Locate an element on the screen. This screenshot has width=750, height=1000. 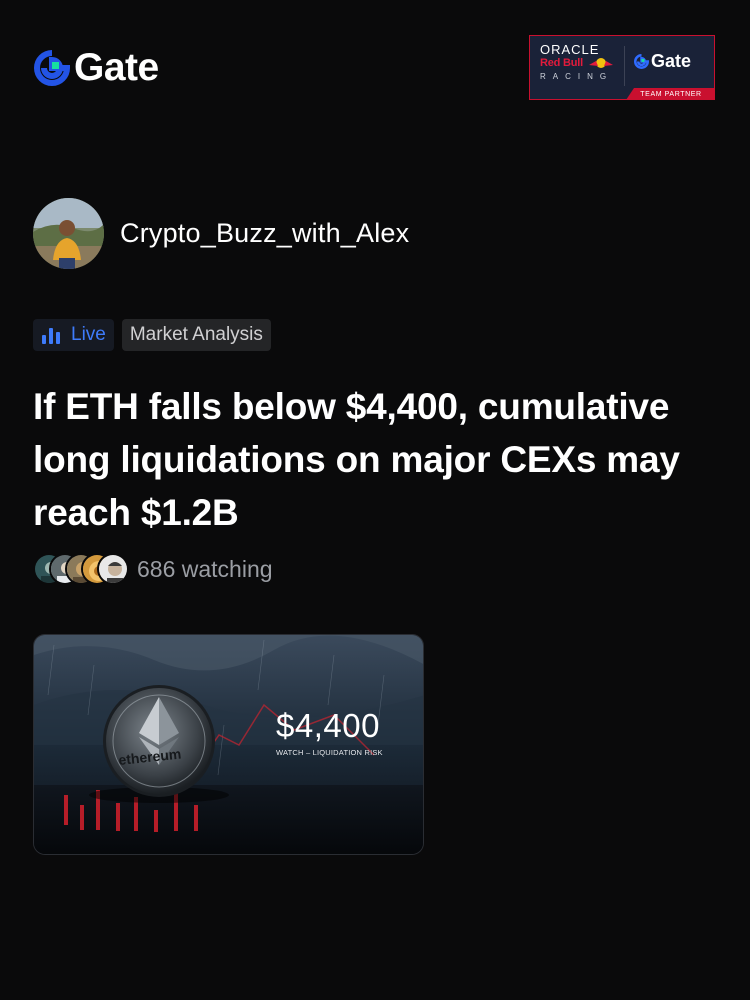
team-partner-label: TEAM PARTNER is located at coordinates (670, 93).